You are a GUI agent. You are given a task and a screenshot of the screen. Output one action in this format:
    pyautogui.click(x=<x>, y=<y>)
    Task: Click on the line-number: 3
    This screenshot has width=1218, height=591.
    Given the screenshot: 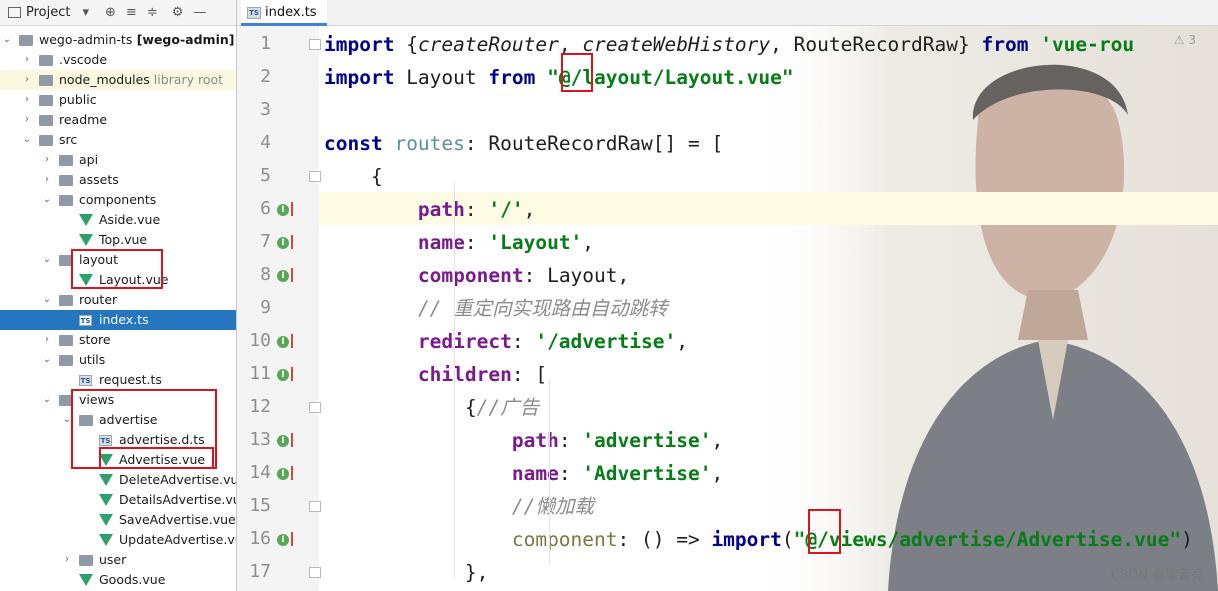 What is the action you would take?
    pyautogui.click(x=265, y=109)
    